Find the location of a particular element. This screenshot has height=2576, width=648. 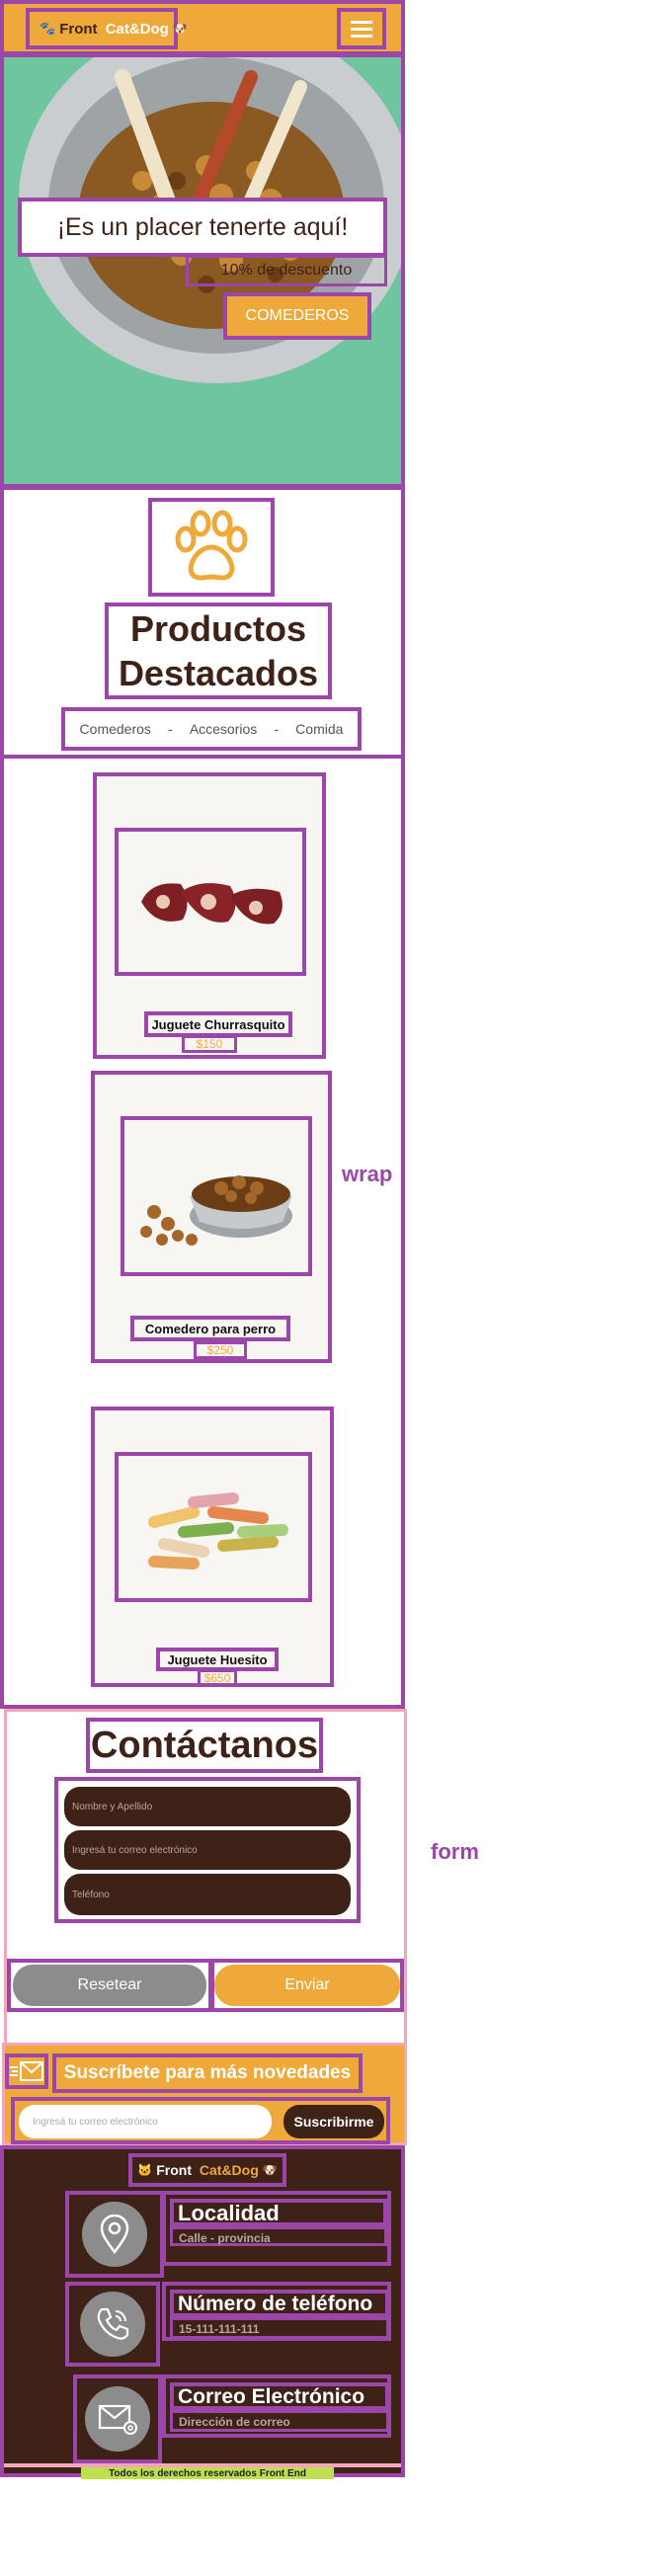

phone-field: Teléfono is located at coordinates (208, 1894).